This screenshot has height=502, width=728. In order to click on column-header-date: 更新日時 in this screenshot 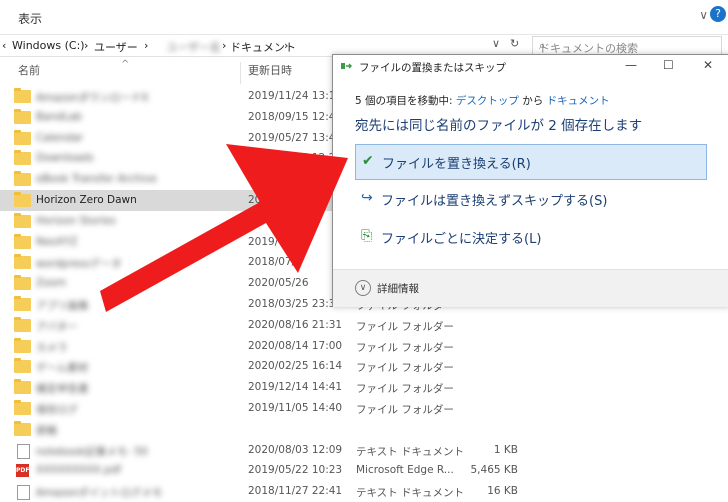, I will do `click(270, 72)`.